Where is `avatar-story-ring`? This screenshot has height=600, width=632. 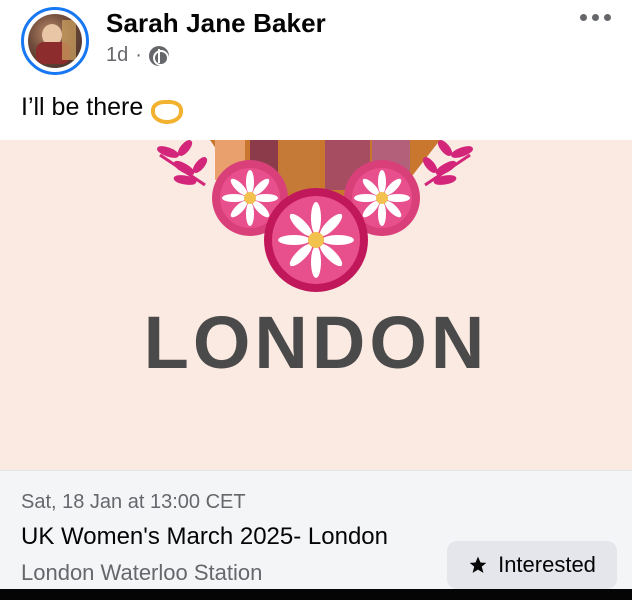
avatar-story-ring is located at coordinates (55, 41).